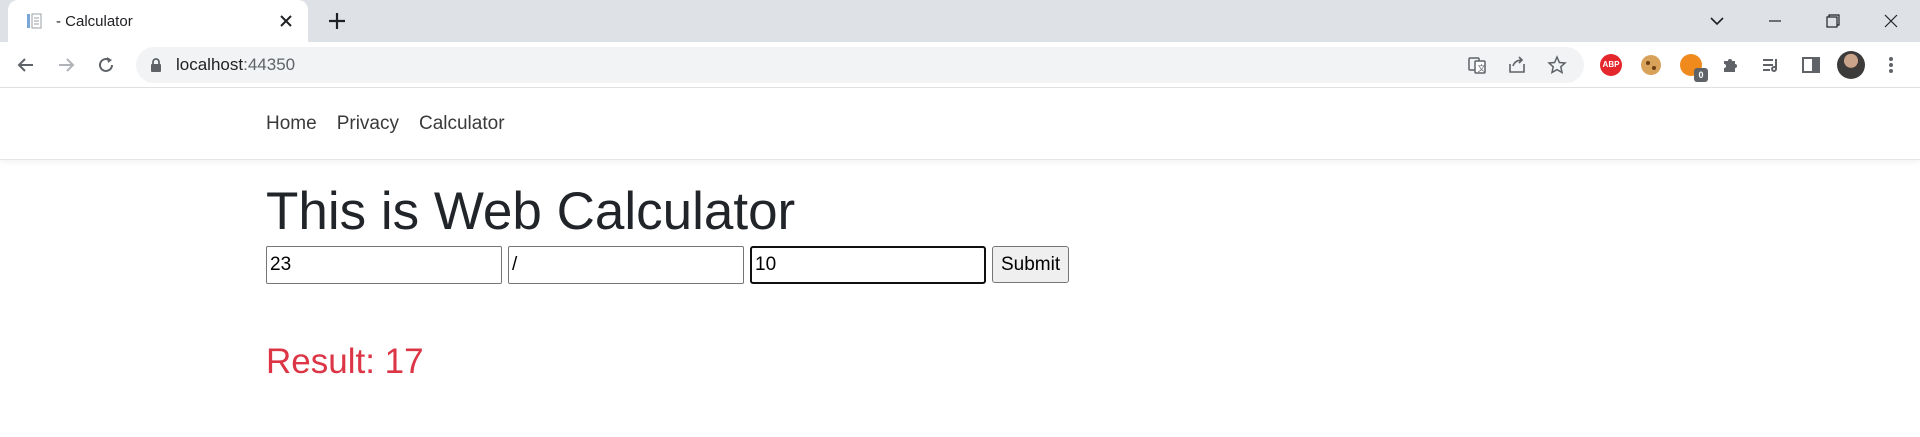 This screenshot has height=437, width=1920. I want to click on close-tab-icon, so click(286, 21).